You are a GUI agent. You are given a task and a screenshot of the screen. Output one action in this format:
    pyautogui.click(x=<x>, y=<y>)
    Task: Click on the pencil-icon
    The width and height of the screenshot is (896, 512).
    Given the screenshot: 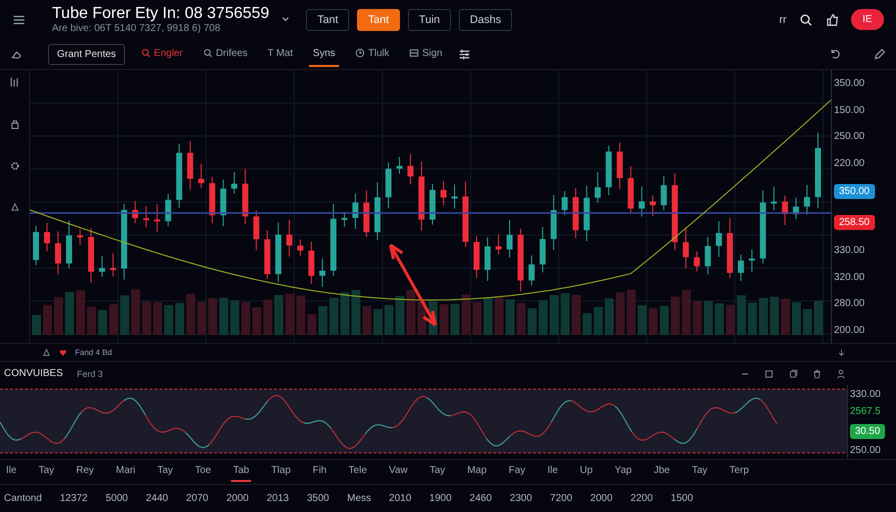 What is the action you would take?
    pyautogui.click(x=879, y=54)
    